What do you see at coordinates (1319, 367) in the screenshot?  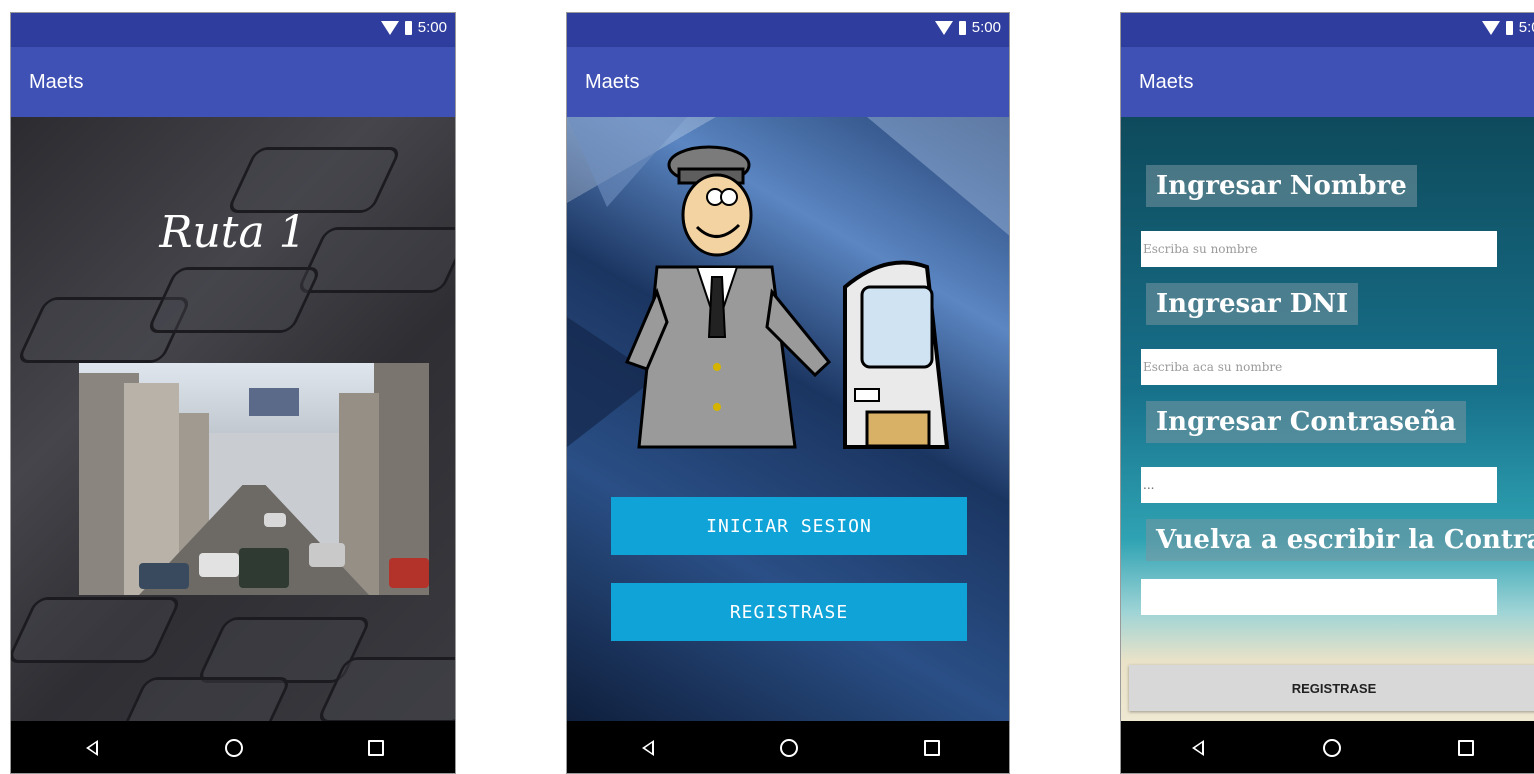 I see `dni-input` at bounding box center [1319, 367].